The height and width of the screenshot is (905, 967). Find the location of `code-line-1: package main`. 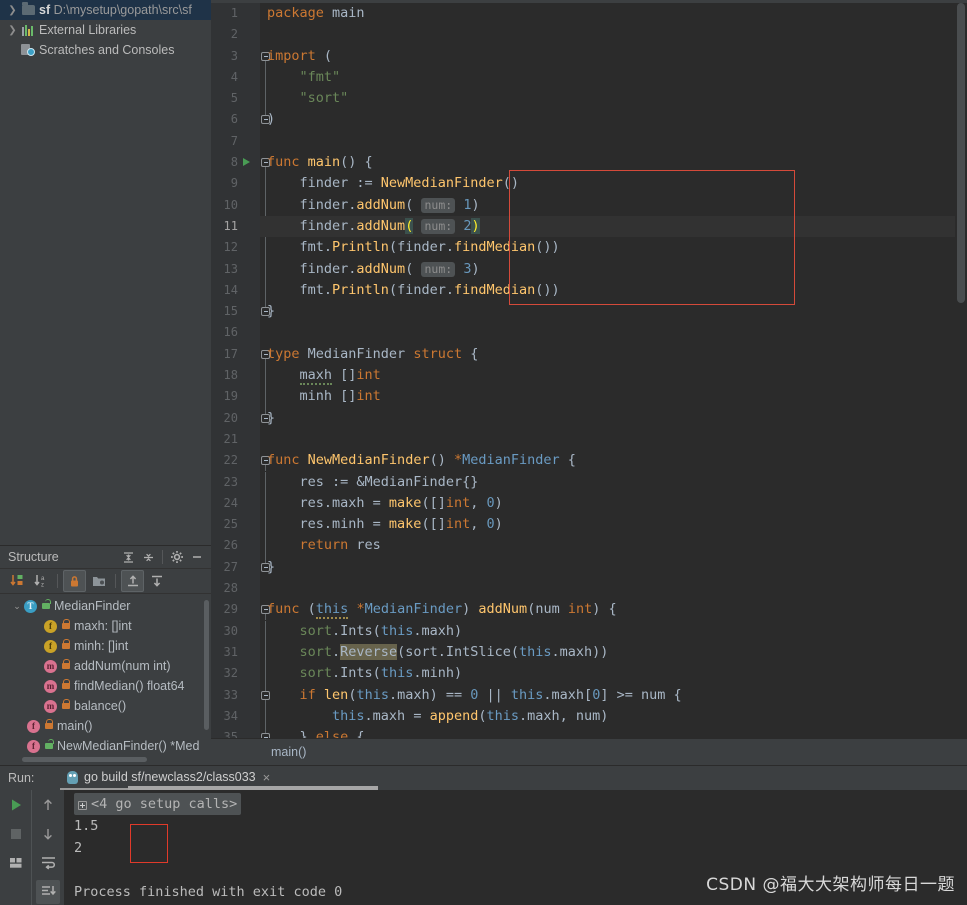

code-line-1: package main is located at coordinates (607, 13).